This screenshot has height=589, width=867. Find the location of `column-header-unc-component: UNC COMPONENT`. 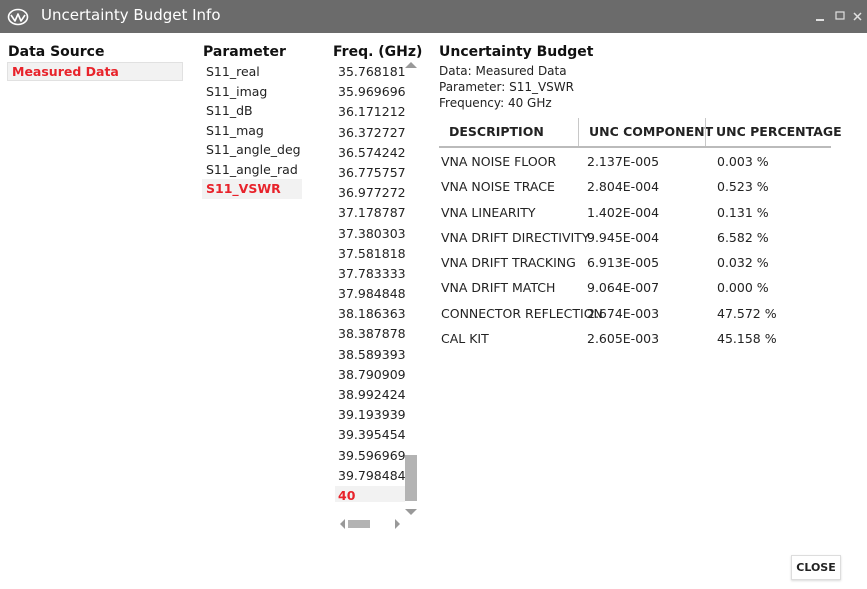

column-header-unc-component: UNC COMPONENT is located at coordinates (646, 132).